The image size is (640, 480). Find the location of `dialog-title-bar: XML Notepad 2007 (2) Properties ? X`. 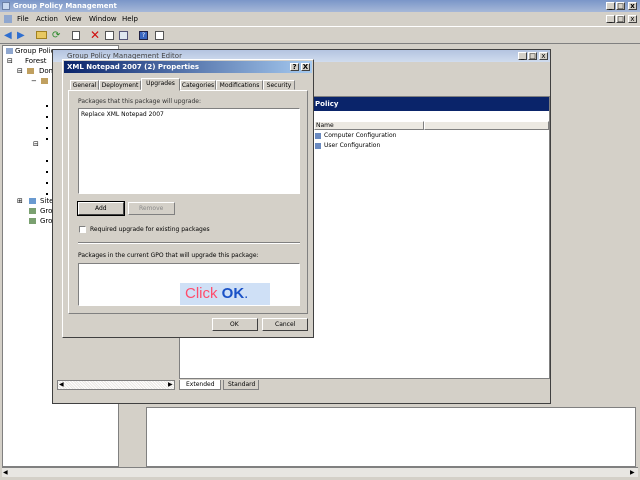

dialog-title-bar: XML Notepad 2007 (2) Properties ? X is located at coordinates (188, 67).